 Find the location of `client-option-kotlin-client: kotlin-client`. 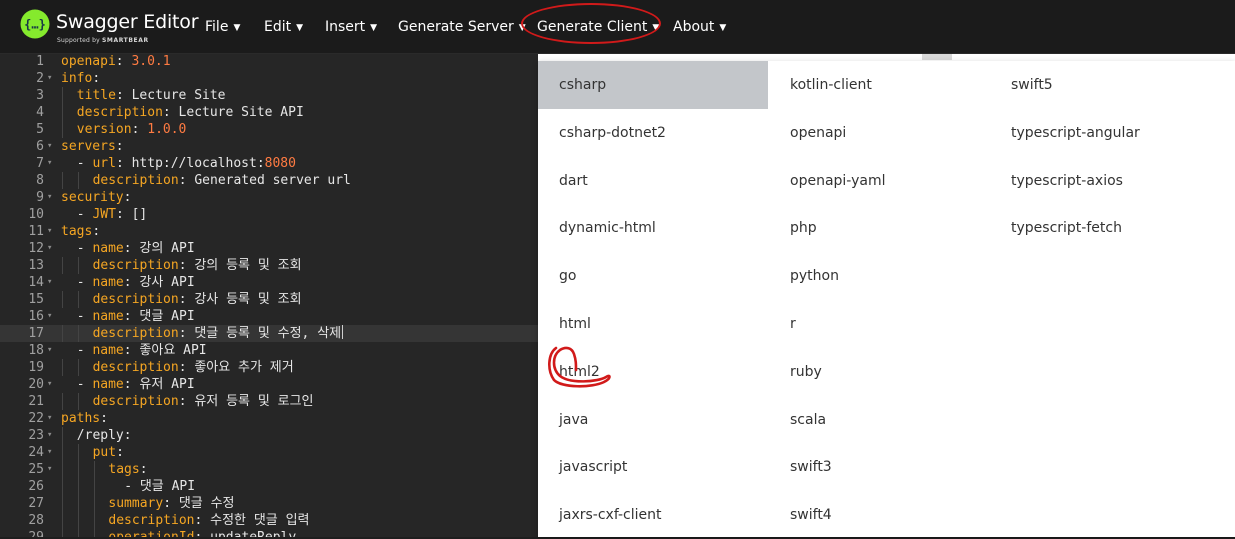

client-option-kotlin-client: kotlin-client is located at coordinates (879, 85).